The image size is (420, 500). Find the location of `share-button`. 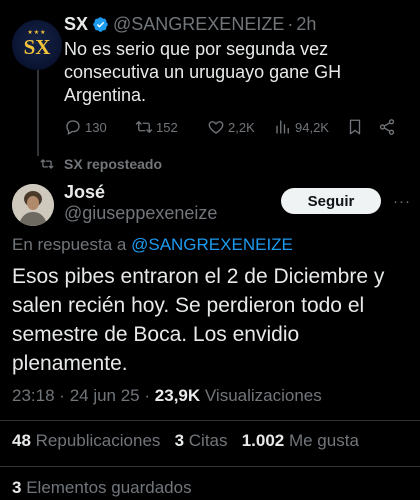

share-button is located at coordinates (388, 127).